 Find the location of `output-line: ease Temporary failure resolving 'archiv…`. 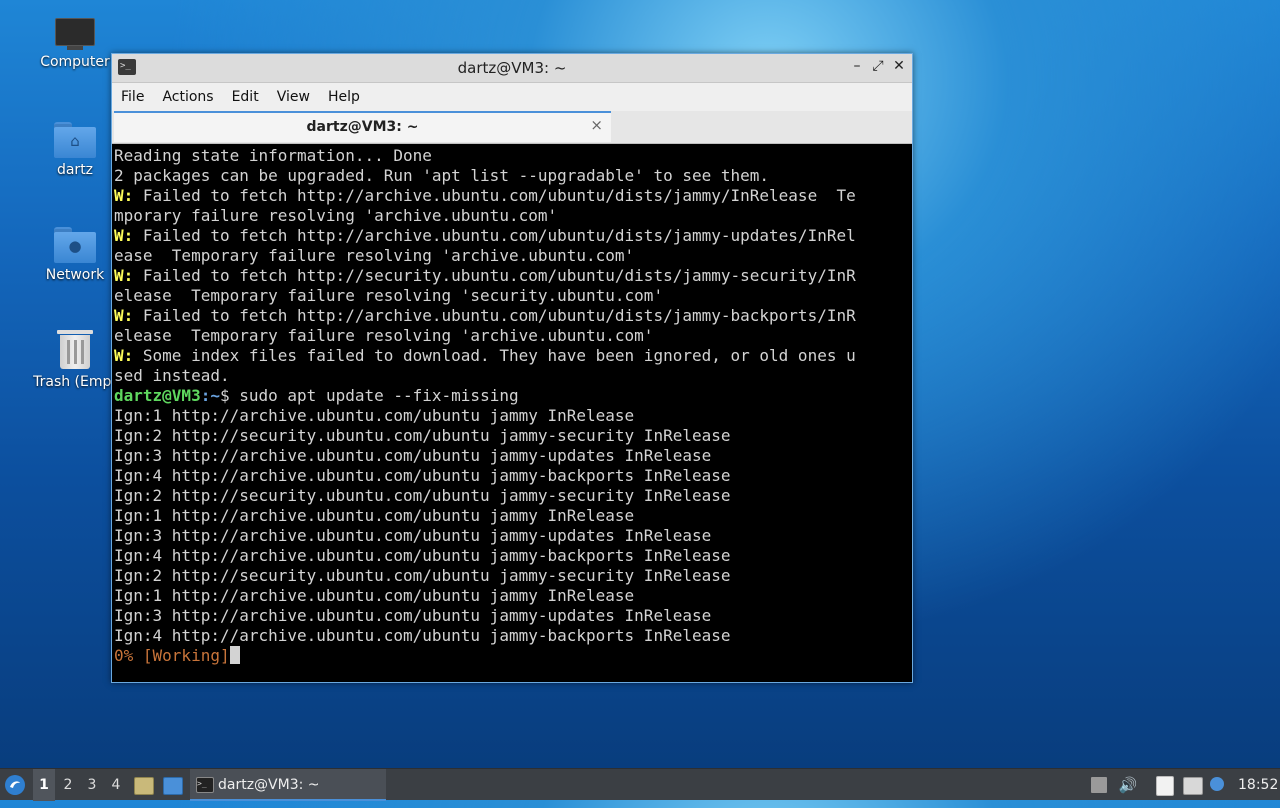

output-line: ease Temporary failure resolving 'archiv… is located at coordinates (512, 256).